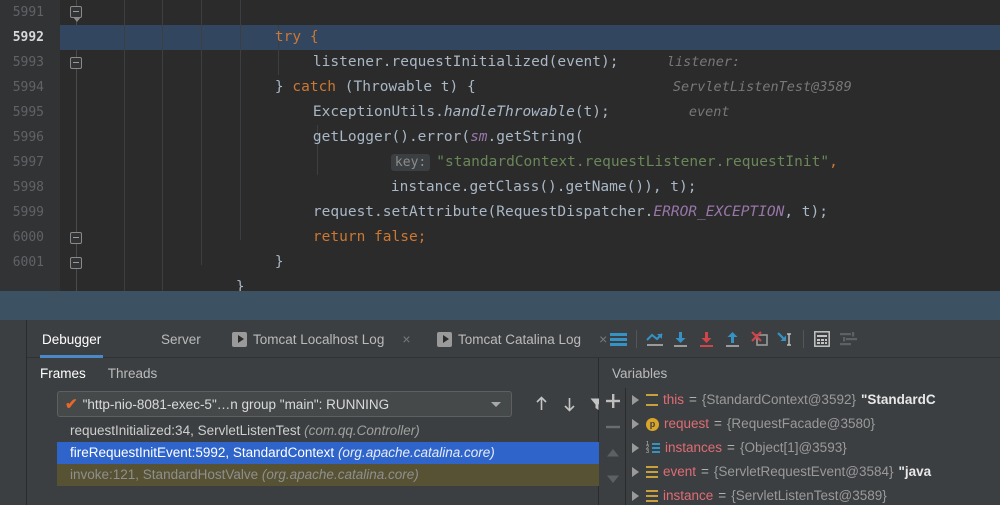 The image size is (1000, 505). What do you see at coordinates (680, 471) in the screenshot?
I see `variable-name: event` at bounding box center [680, 471].